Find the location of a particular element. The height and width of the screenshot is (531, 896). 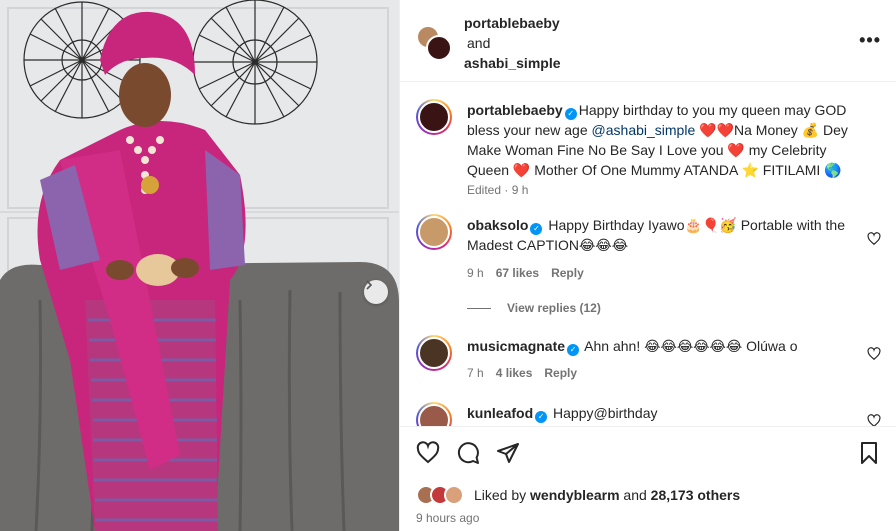

liker-avatars is located at coordinates (442, 495).